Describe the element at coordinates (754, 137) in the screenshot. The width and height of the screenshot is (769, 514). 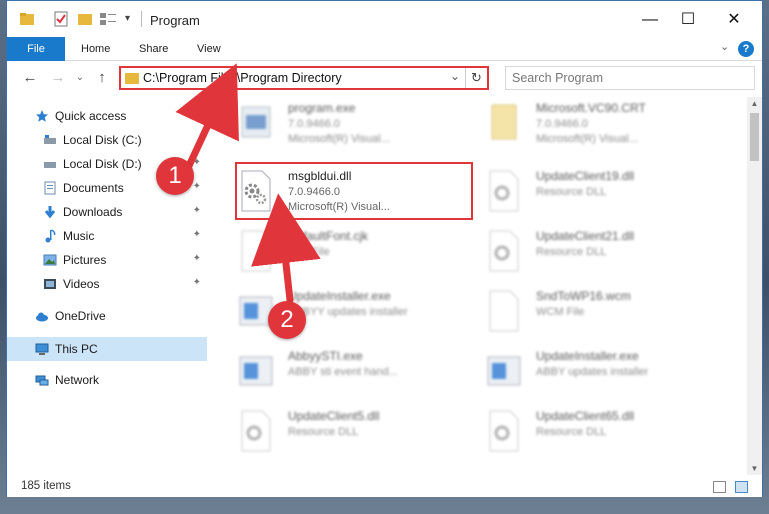
I see `scrollbar-thumb` at that location.